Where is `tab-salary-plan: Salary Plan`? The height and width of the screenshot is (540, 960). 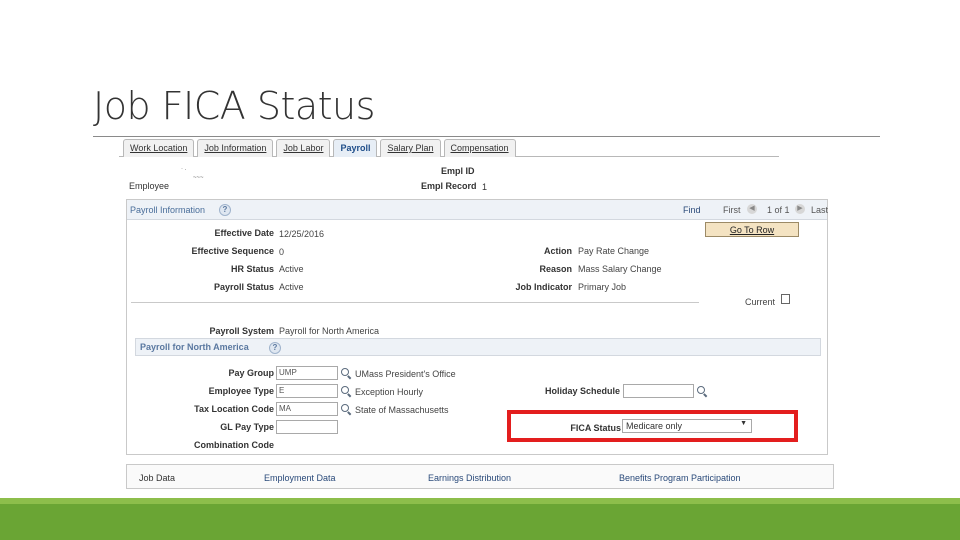 tab-salary-plan: Salary Plan is located at coordinates (410, 148).